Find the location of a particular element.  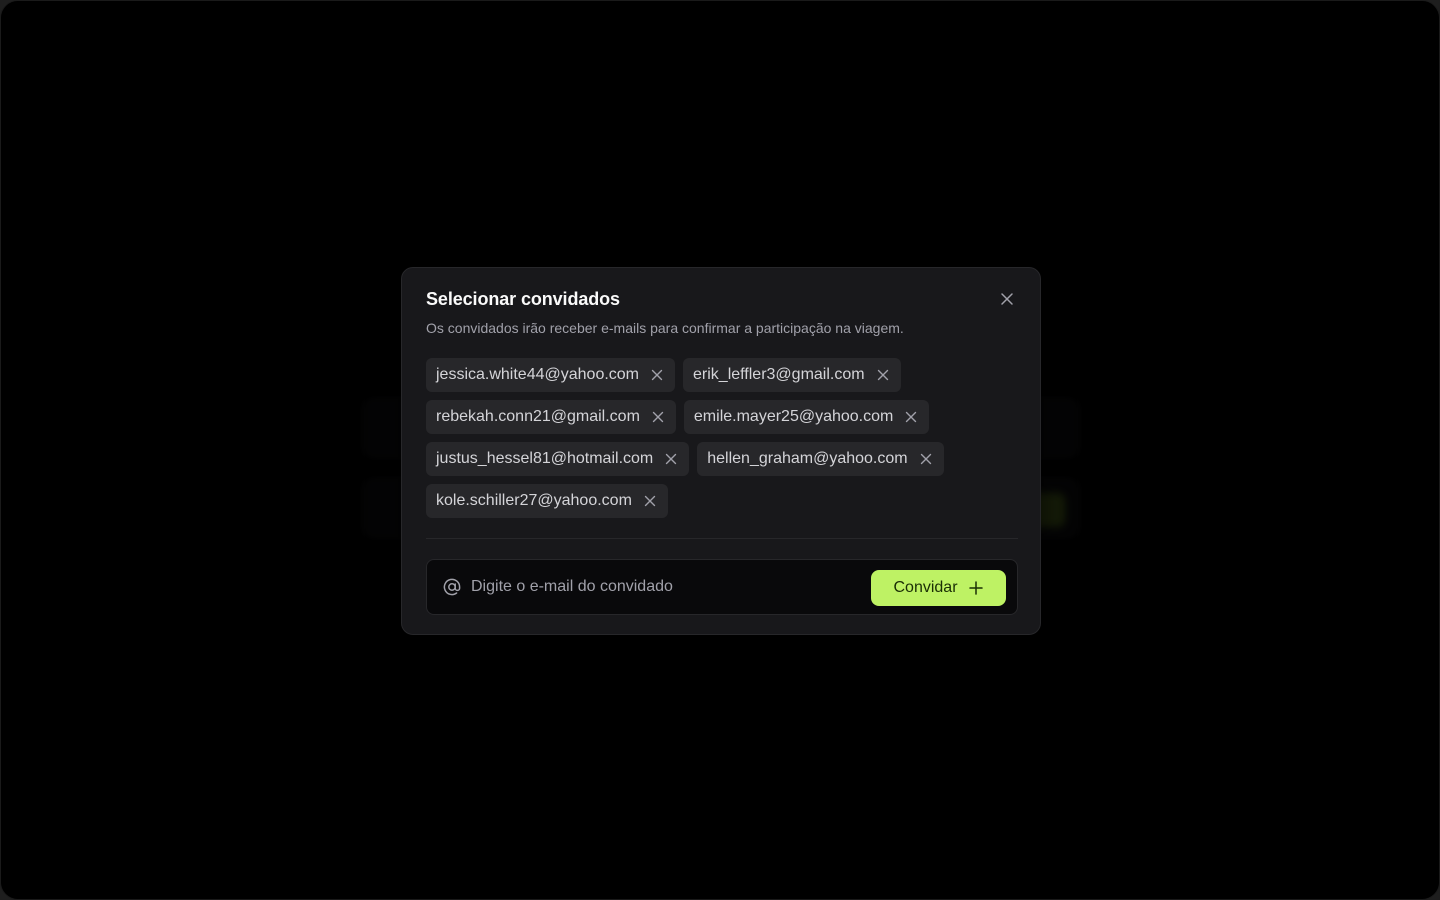

guest-email: erik_leffler3@gmail.com is located at coordinates (779, 374).